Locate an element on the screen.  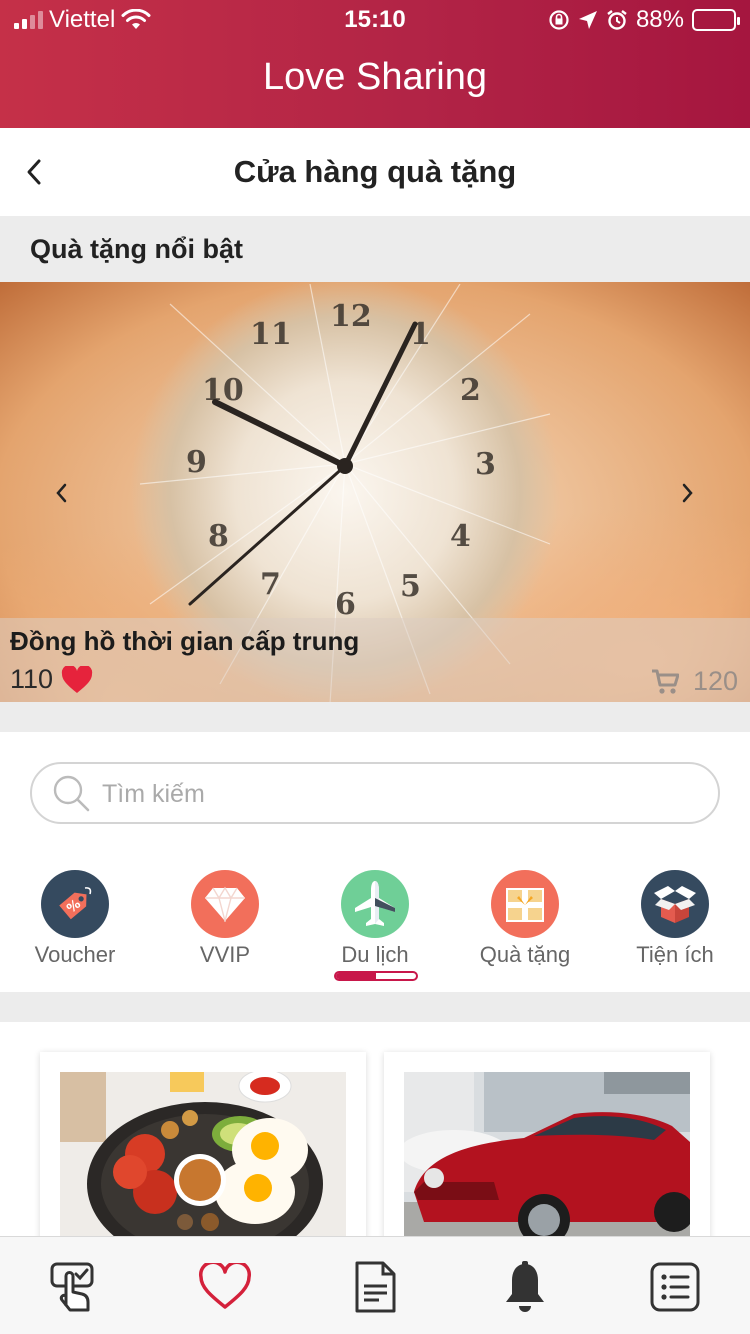
chevron-left-icon is located at coordinates (61, 493).